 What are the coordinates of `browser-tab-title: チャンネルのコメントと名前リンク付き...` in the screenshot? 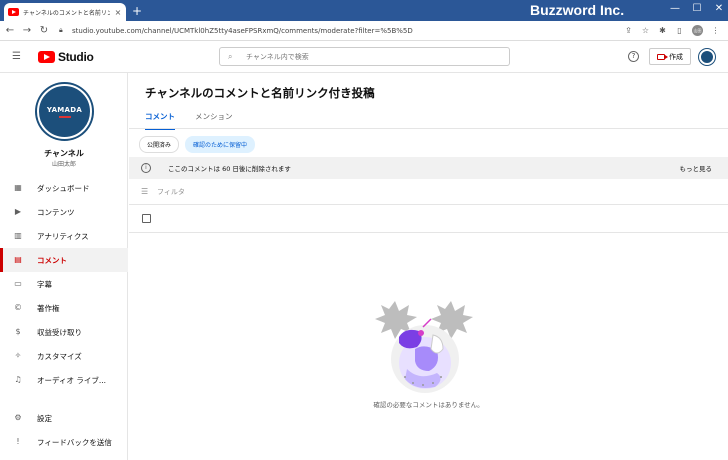 It's located at (66, 13).